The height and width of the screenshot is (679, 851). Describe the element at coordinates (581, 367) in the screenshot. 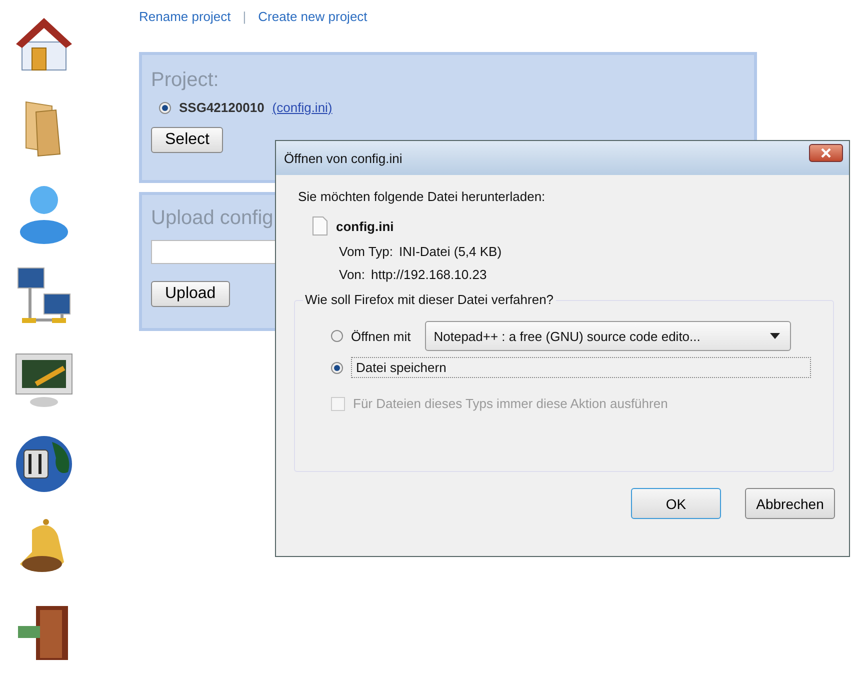

I see `option-label: Datei speichern` at that location.